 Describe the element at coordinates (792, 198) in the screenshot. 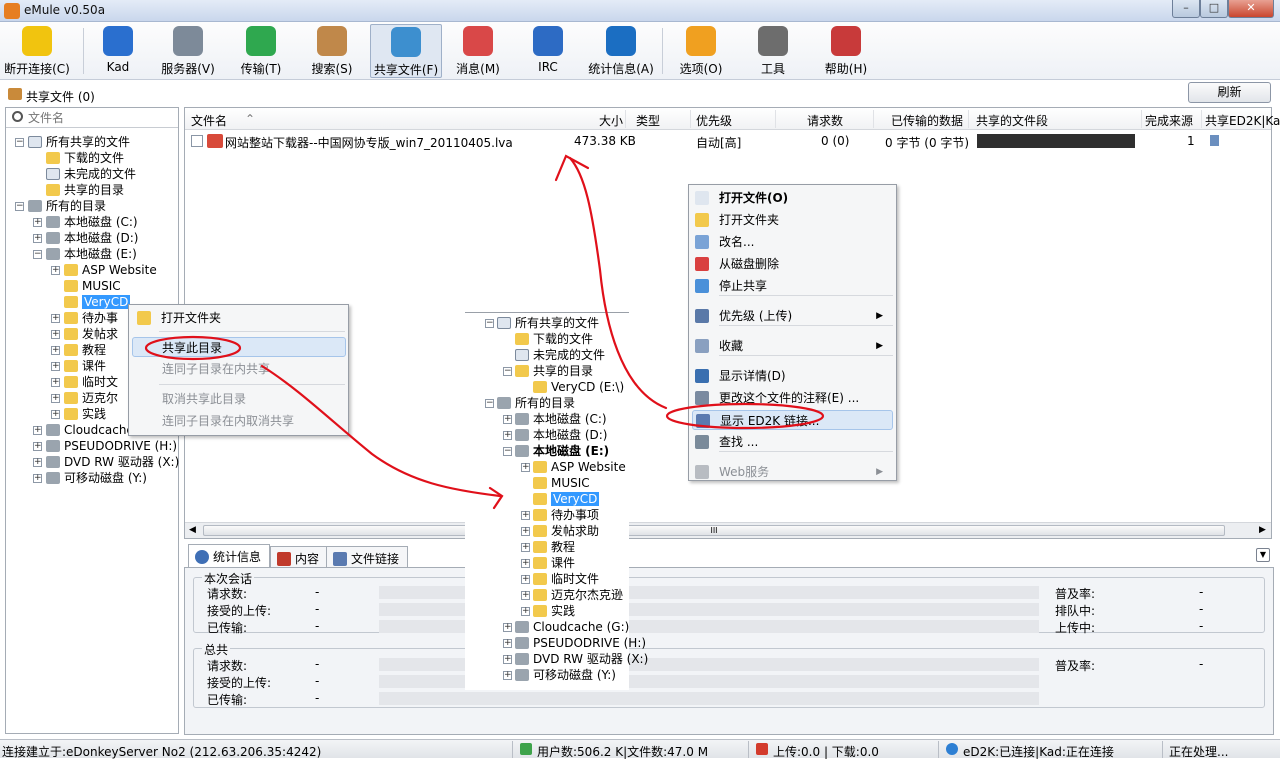

I see `file-menu-item: 打开文件(O)` at that location.